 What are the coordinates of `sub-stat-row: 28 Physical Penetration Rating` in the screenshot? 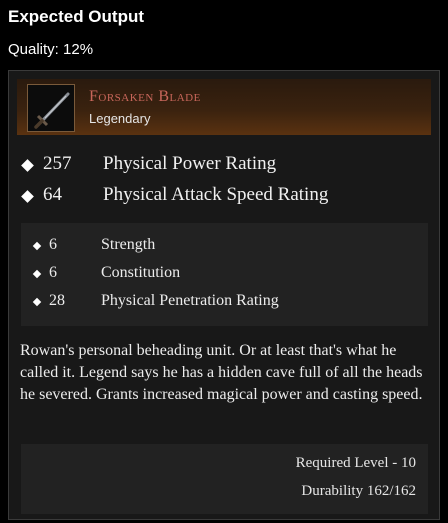 It's located at (221, 303).